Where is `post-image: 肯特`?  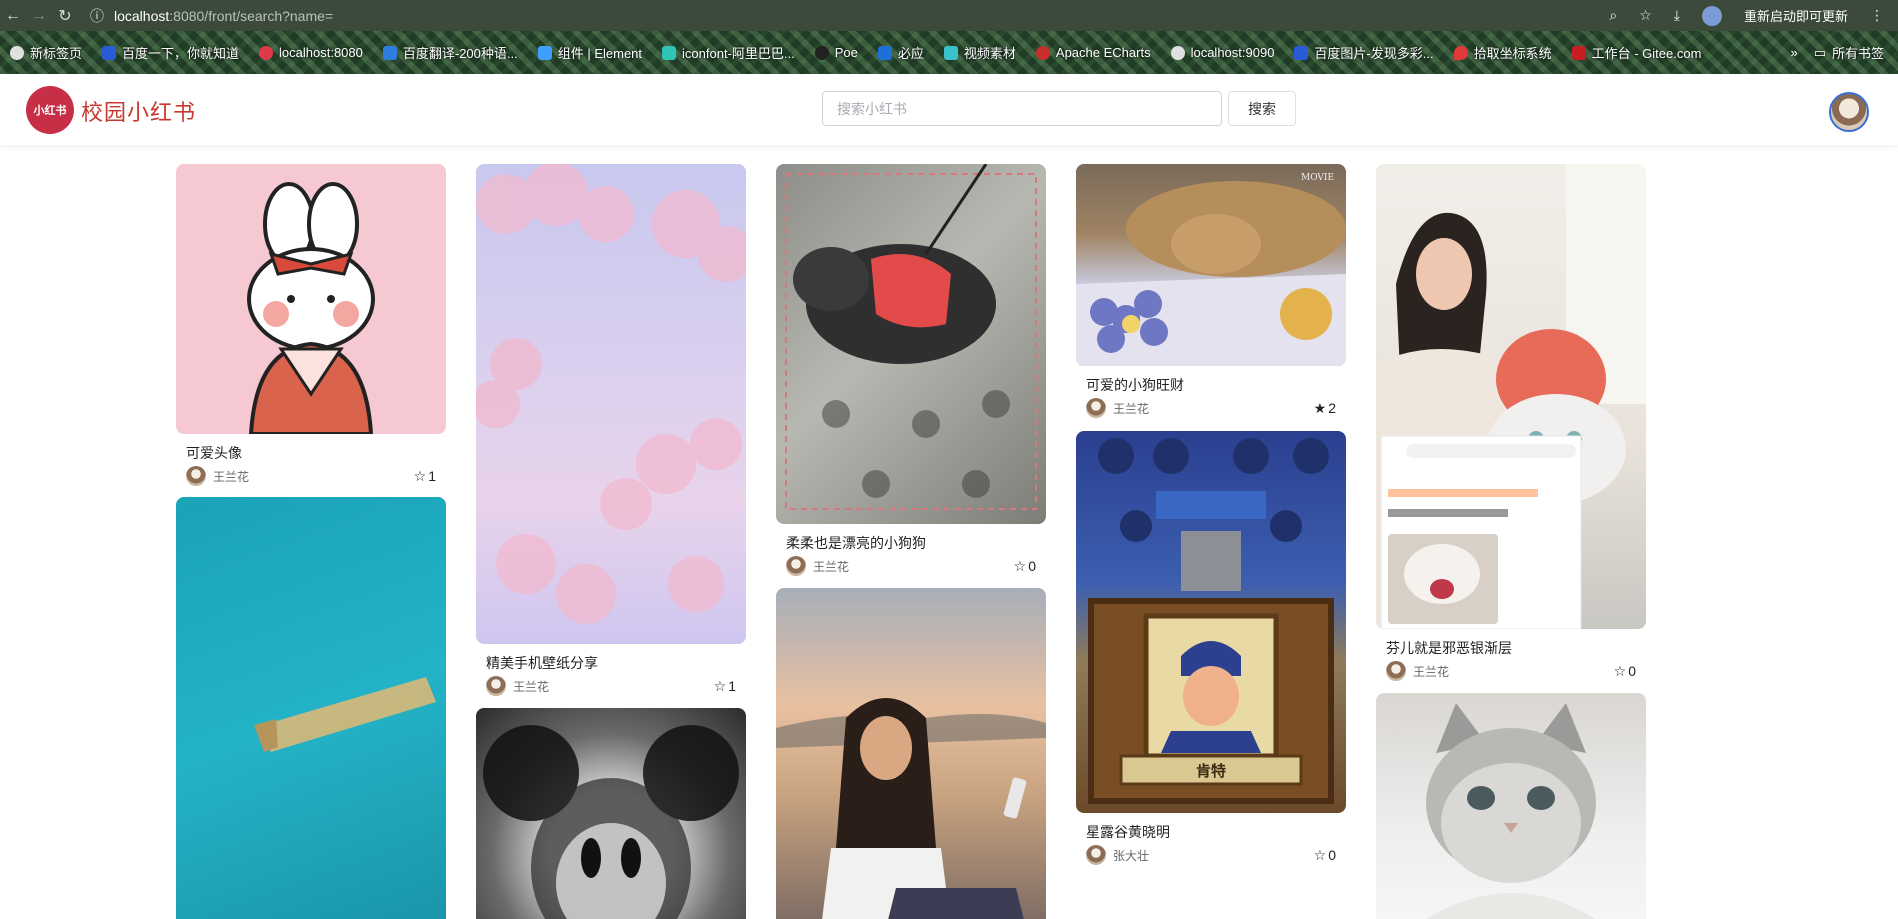 post-image: 肯特 is located at coordinates (1211, 622).